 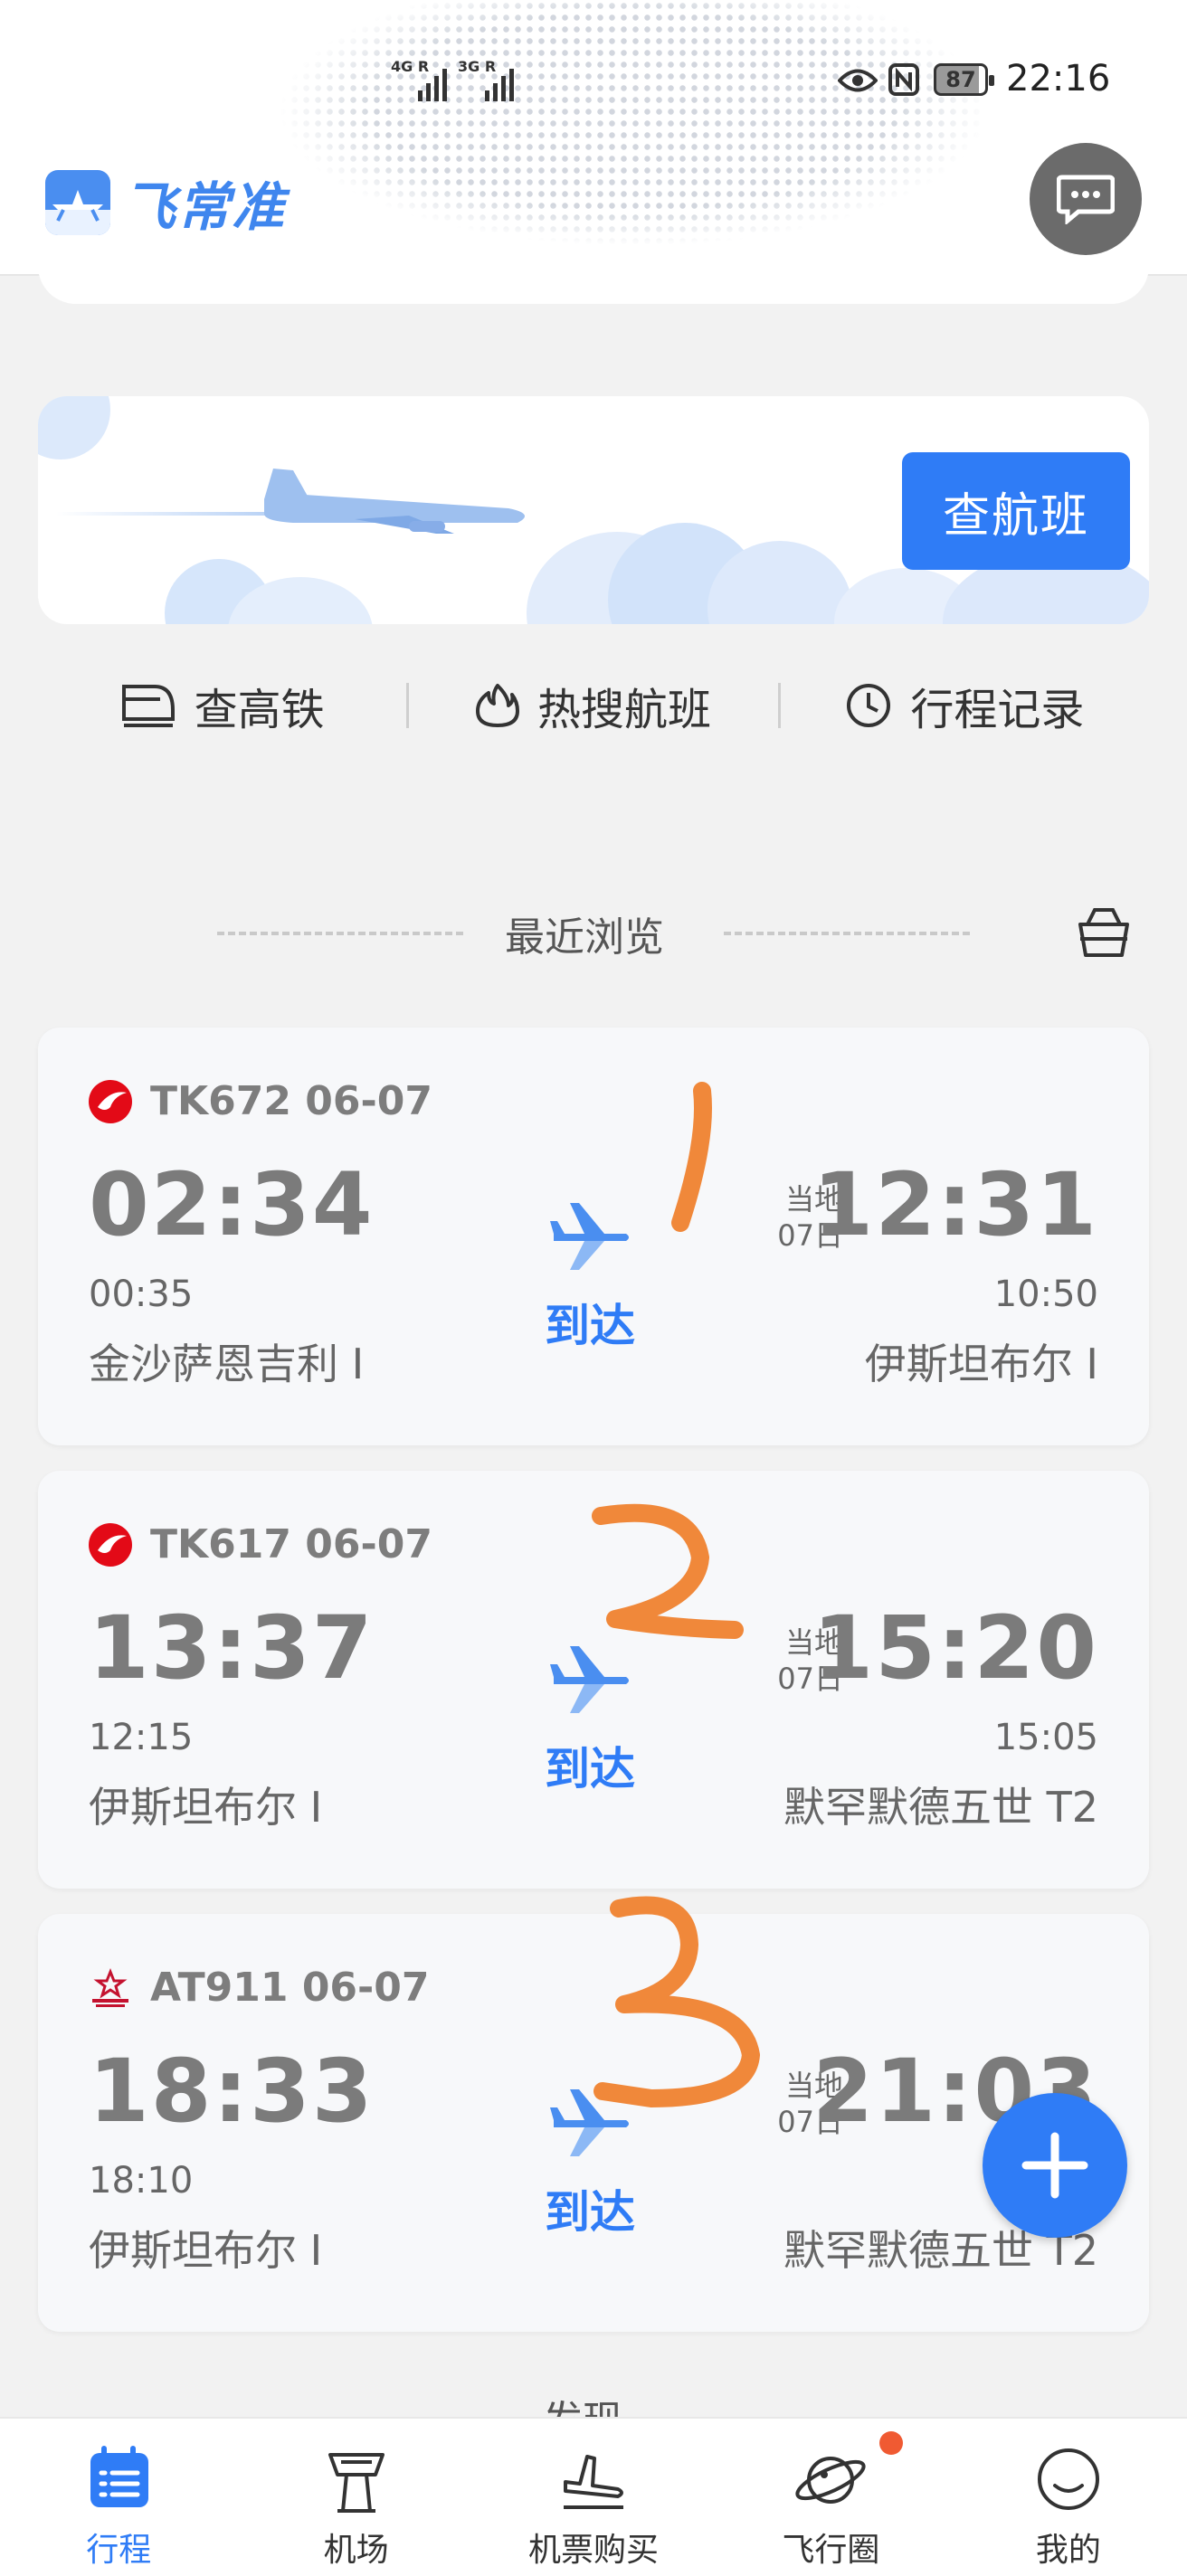 What do you see at coordinates (624, 710) in the screenshot?
I see `quick-link-label: 热搜航班` at bounding box center [624, 710].